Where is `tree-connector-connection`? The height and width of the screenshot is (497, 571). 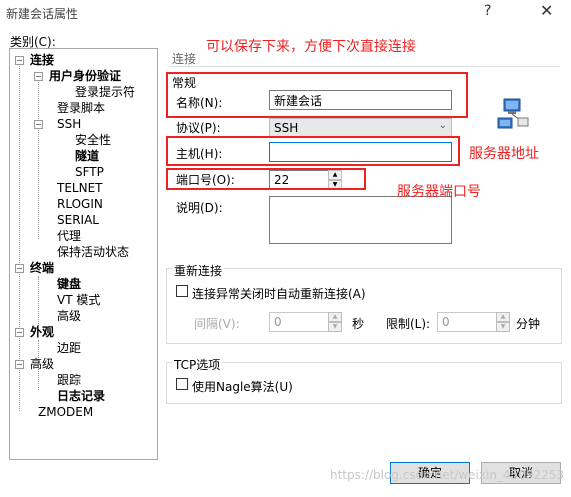 tree-connector-connection is located at coordinates (38, 158).